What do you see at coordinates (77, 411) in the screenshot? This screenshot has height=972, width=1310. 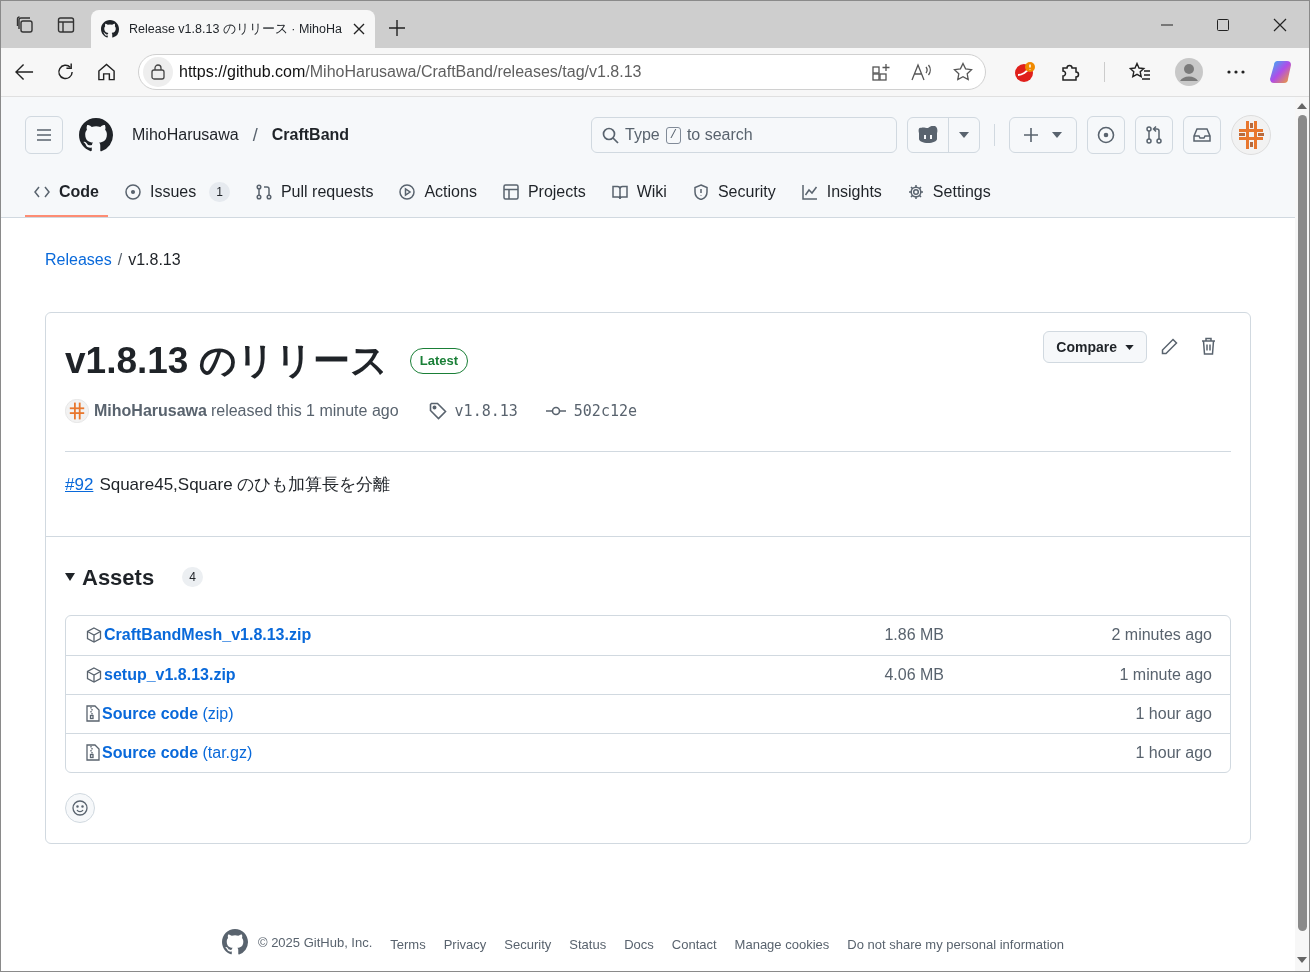 I see `author-avatar-icon` at bounding box center [77, 411].